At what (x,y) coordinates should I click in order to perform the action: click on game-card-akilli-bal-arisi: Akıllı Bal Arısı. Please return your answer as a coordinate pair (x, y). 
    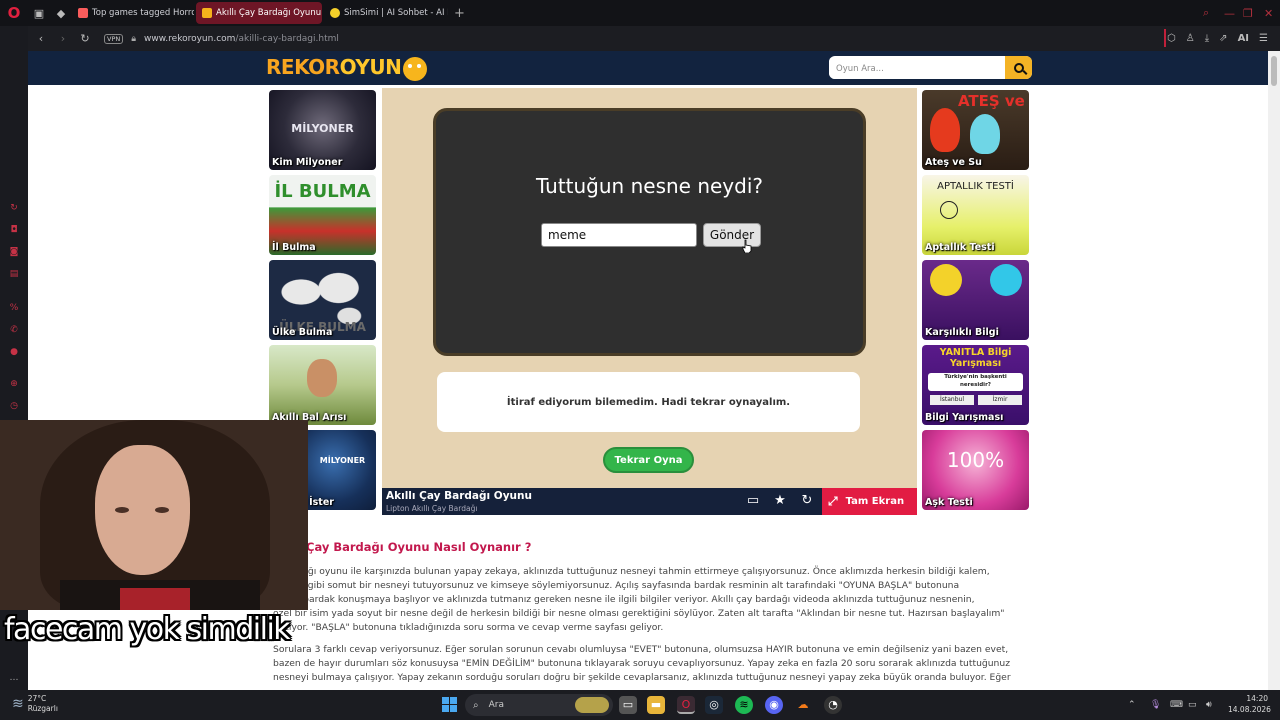
    Looking at the image, I should click on (322, 385).